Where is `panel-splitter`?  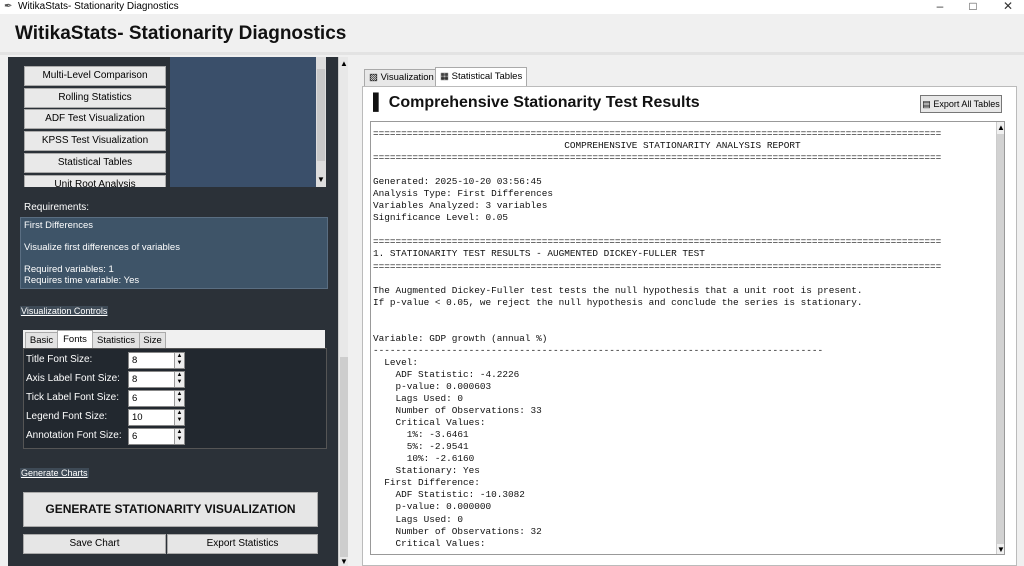 panel-splitter is located at coordinates (353, 311).